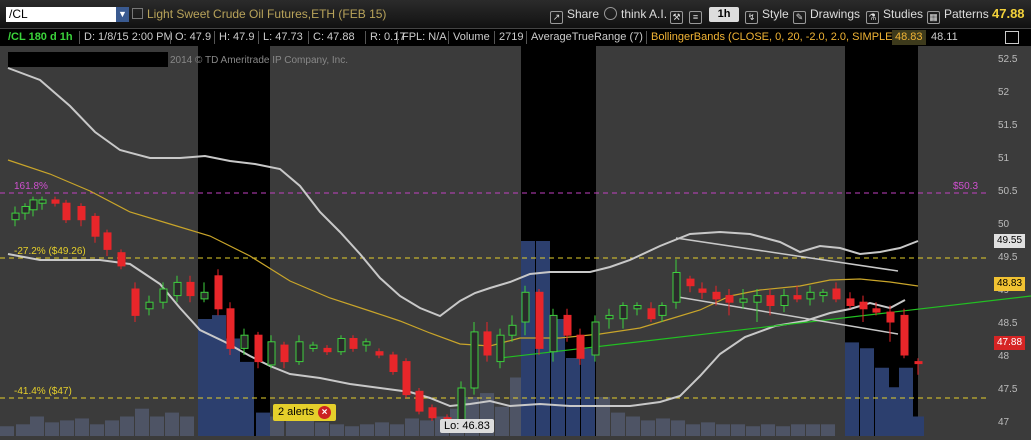  I want to click on settings-button: ≡, so click(697, 14).